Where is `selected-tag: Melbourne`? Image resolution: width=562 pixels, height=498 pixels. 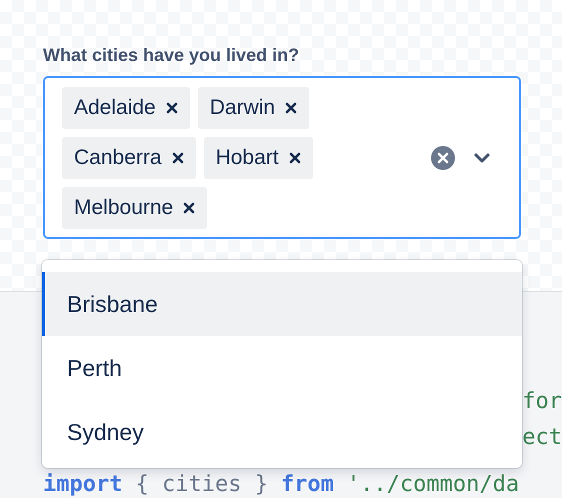
selected-tag: Melbourne is located at coordinates (135, 207).